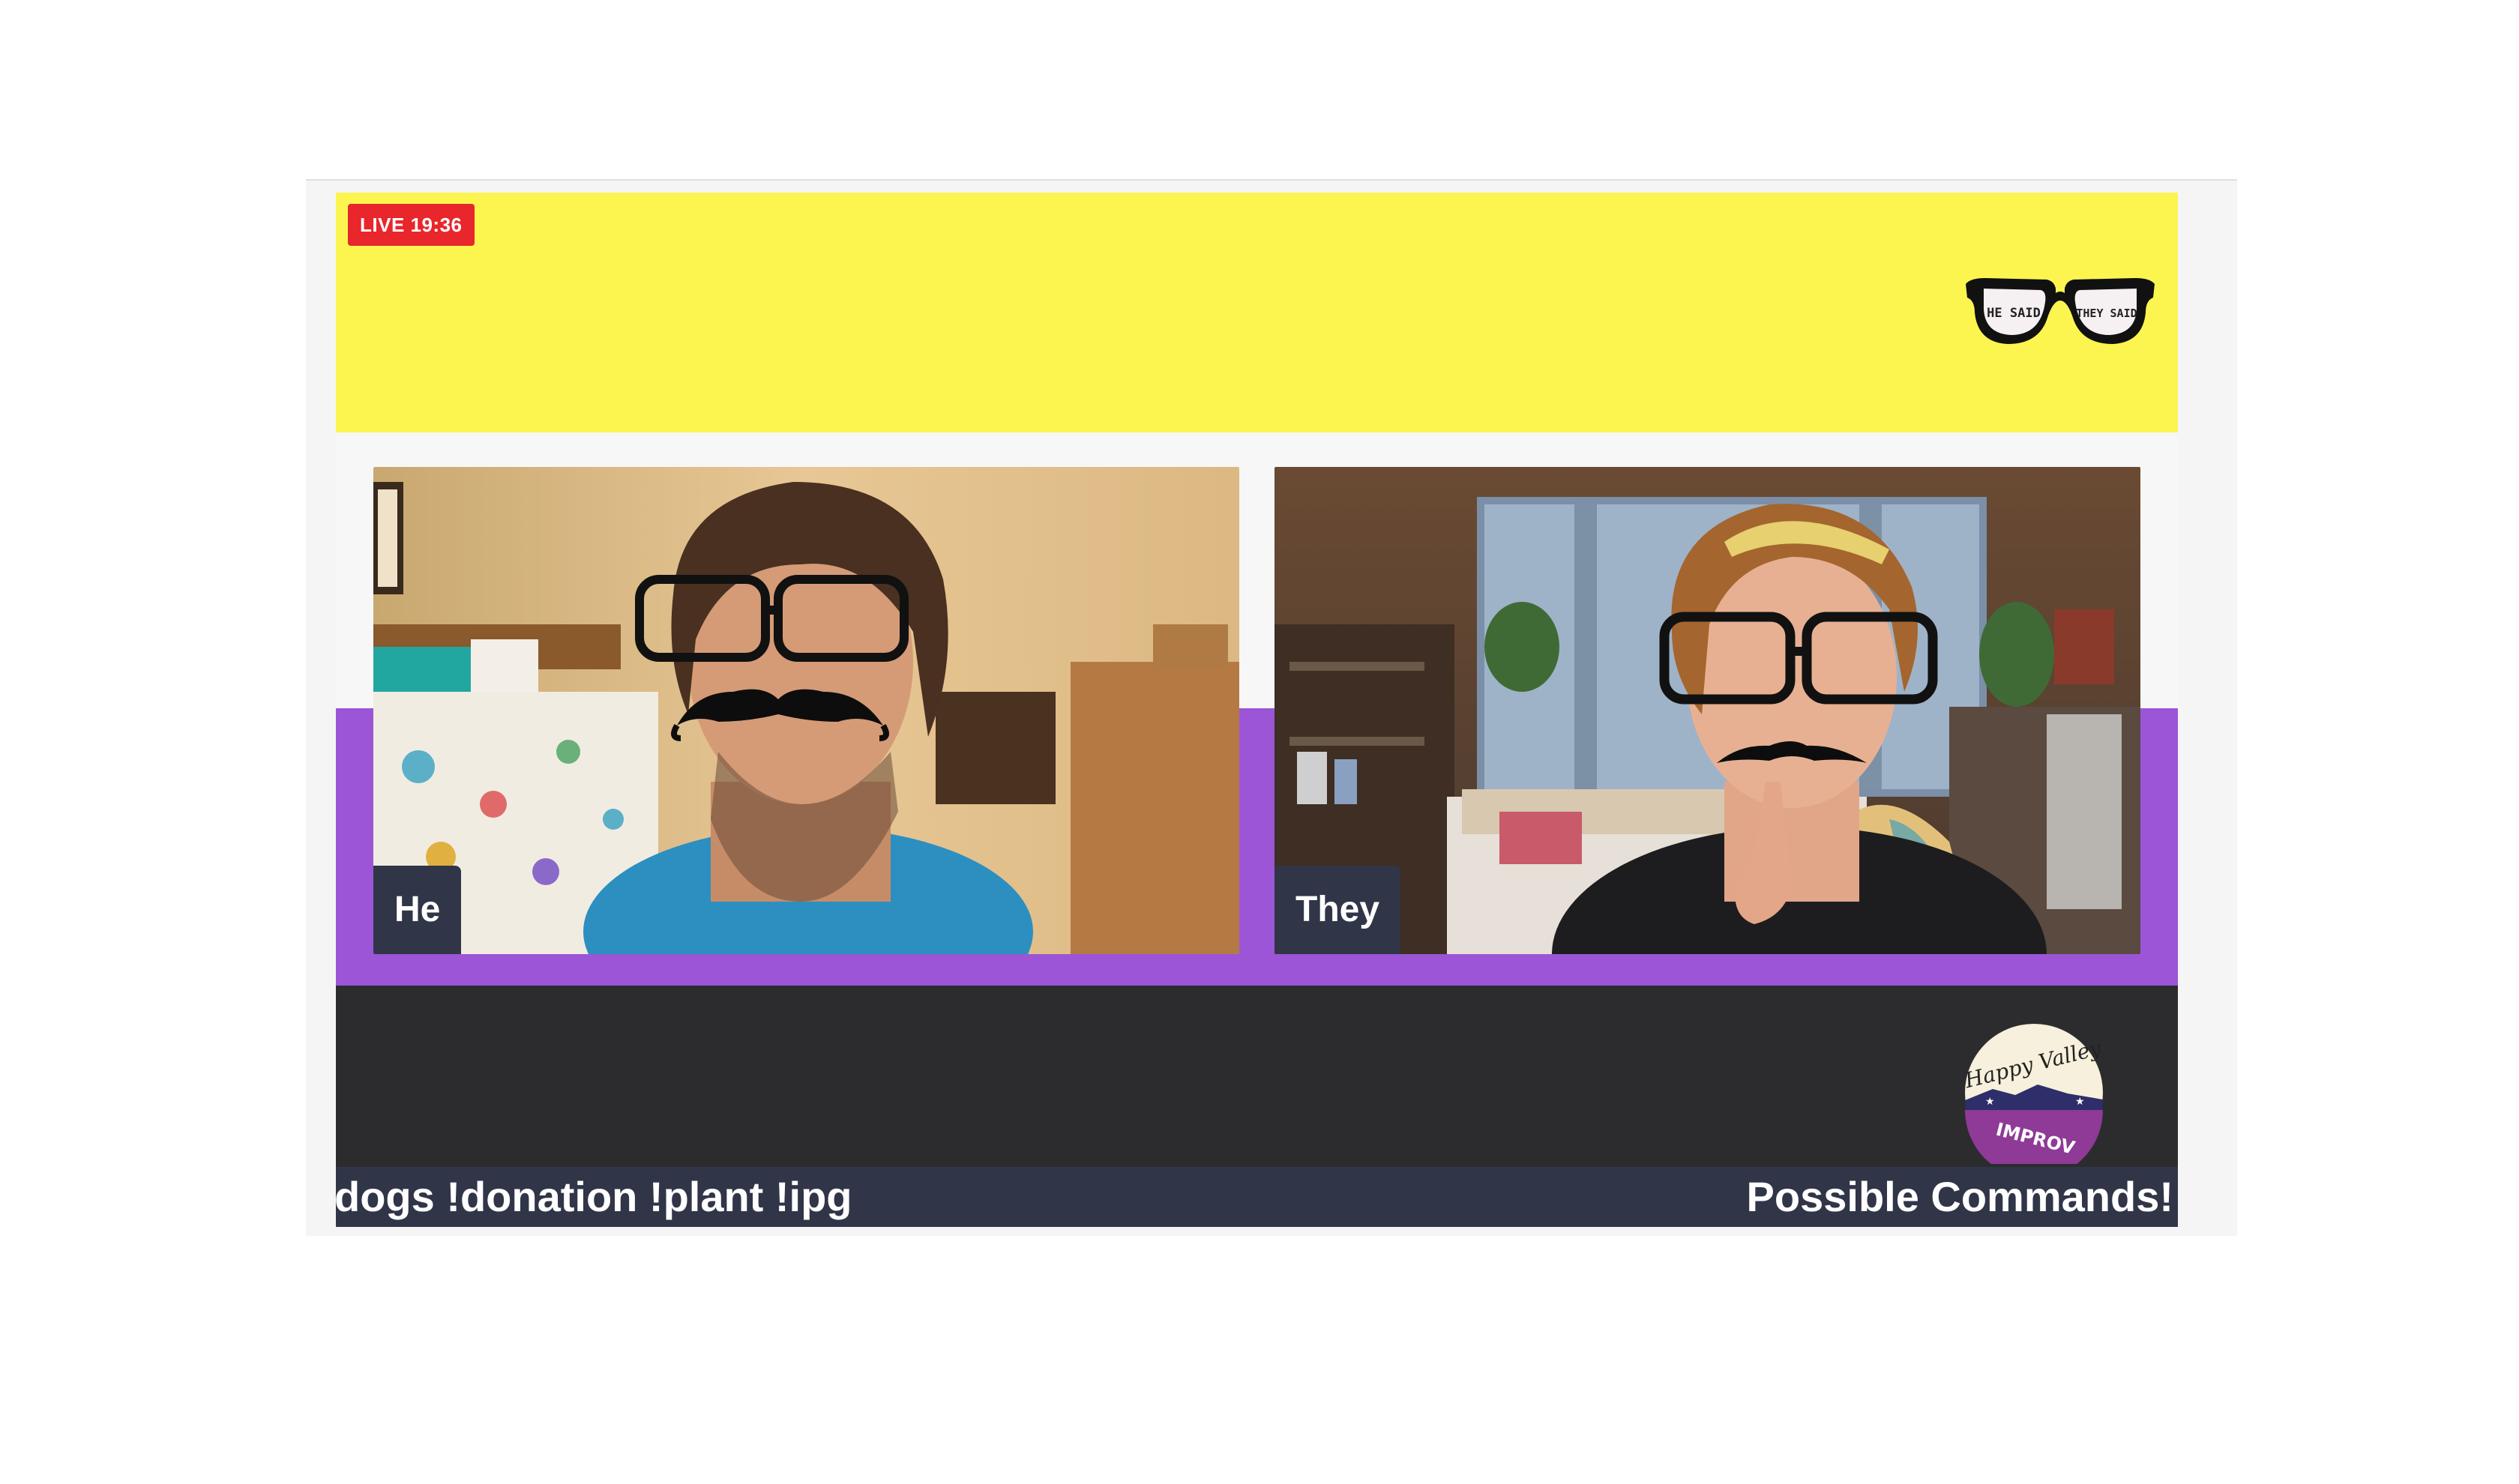 Image resolution: width=2519 pixels, height=1484 pixels. What do you see at coordinates (1257, 1078) in the screenshot?
I see `dark-band` at bounding box center [1257, 1078].